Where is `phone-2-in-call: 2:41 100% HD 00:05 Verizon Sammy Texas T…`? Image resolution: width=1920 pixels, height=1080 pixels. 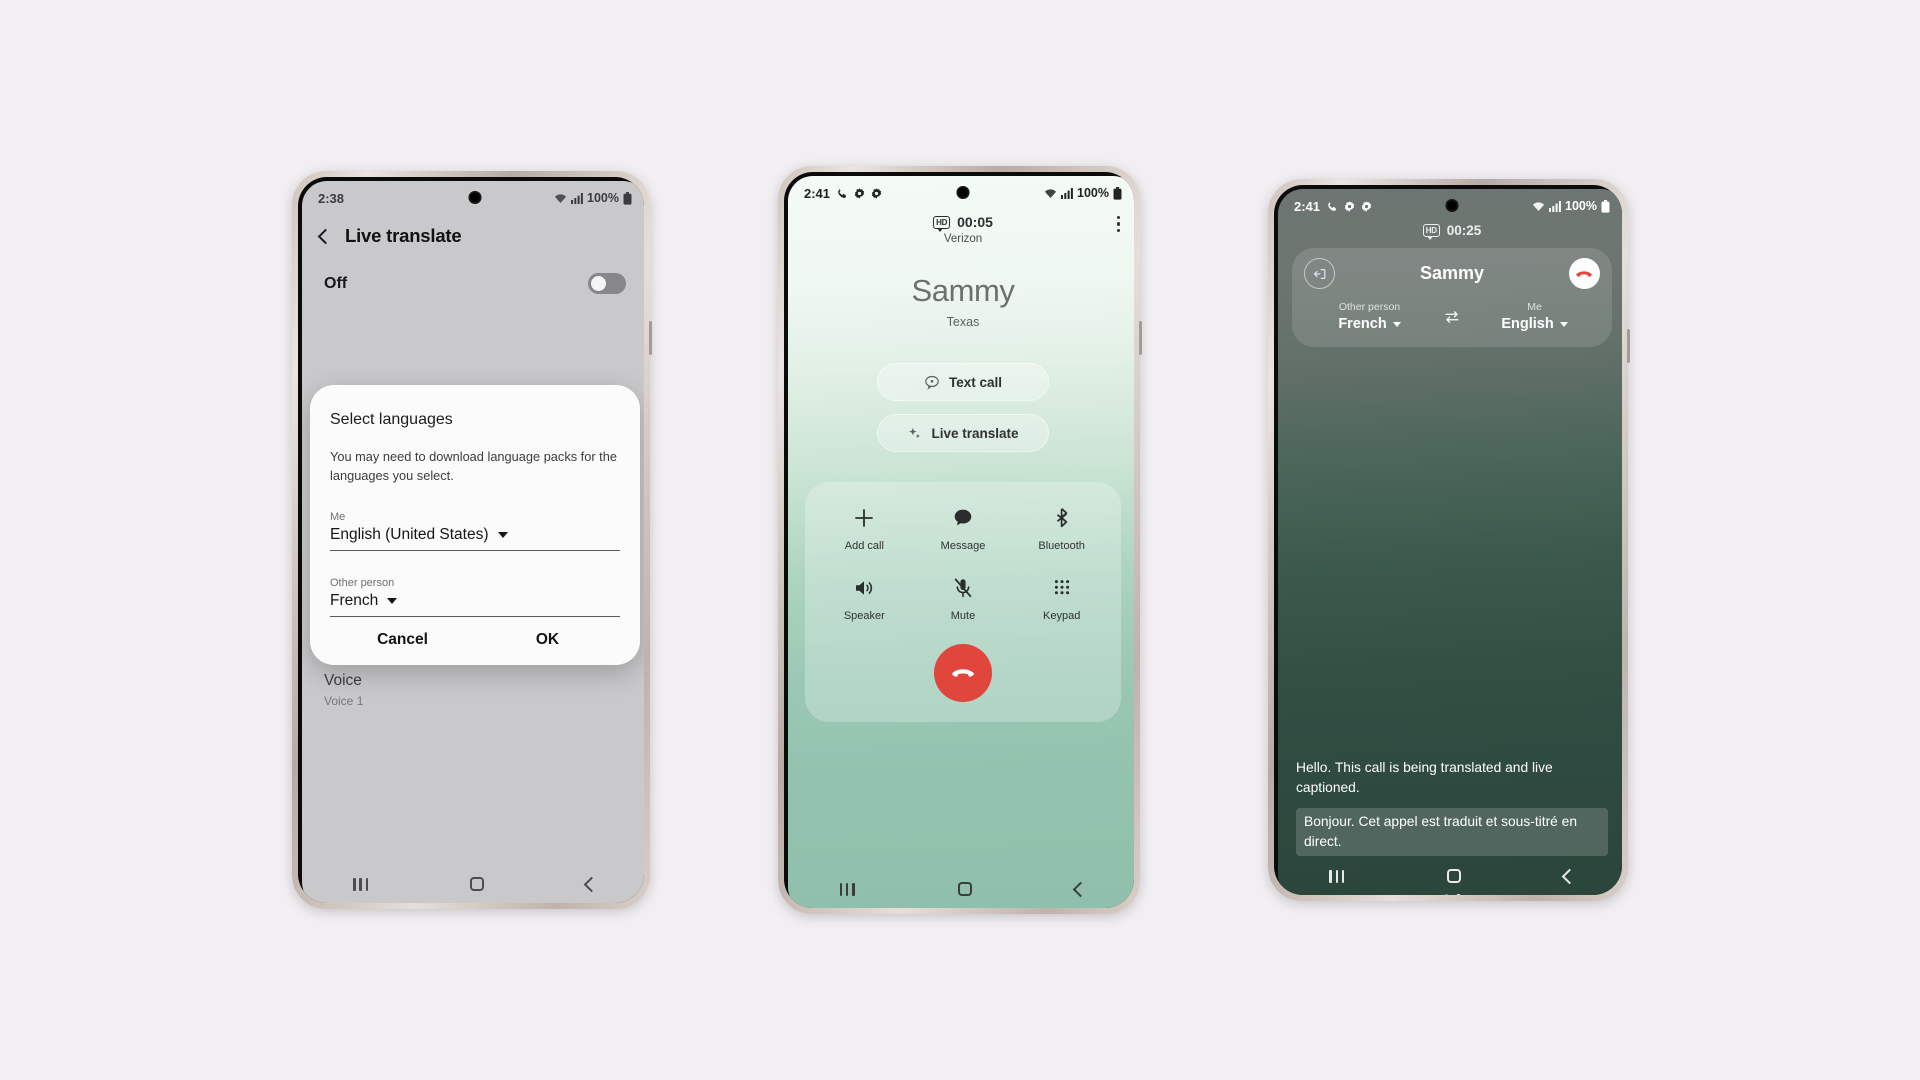
phone-2-in-call: 2:41 100% HD 00:05 Verizon Sammy Texas T… is located at coordinates (960, 540).